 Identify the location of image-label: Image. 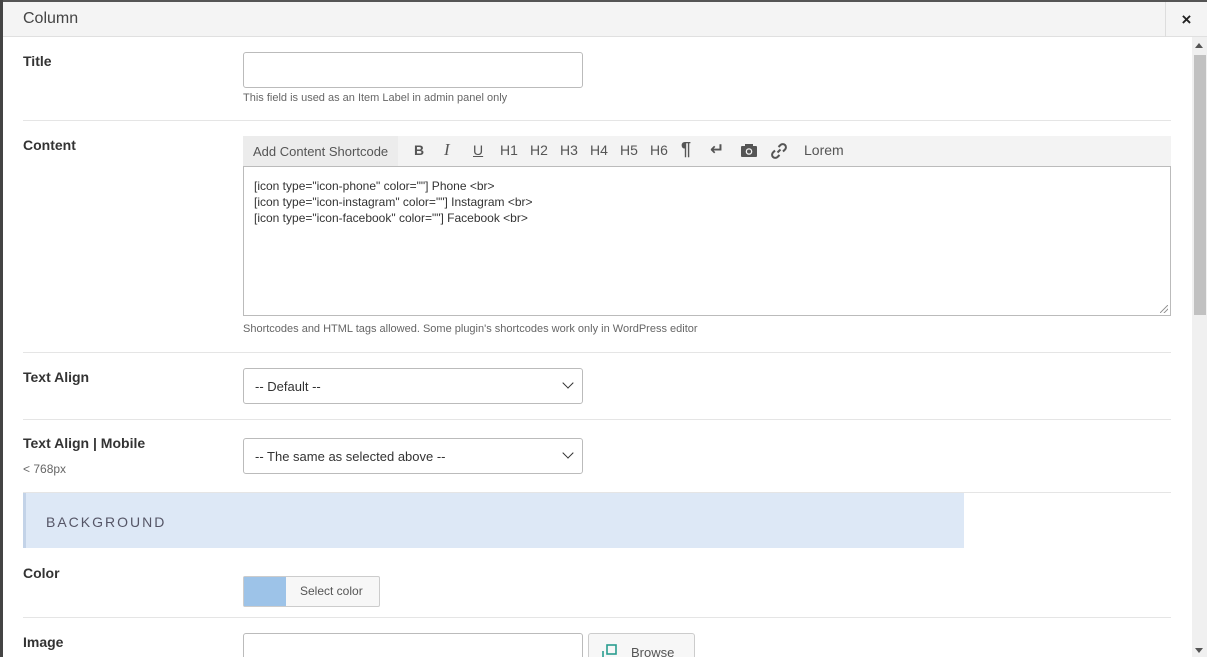
(43, 642).